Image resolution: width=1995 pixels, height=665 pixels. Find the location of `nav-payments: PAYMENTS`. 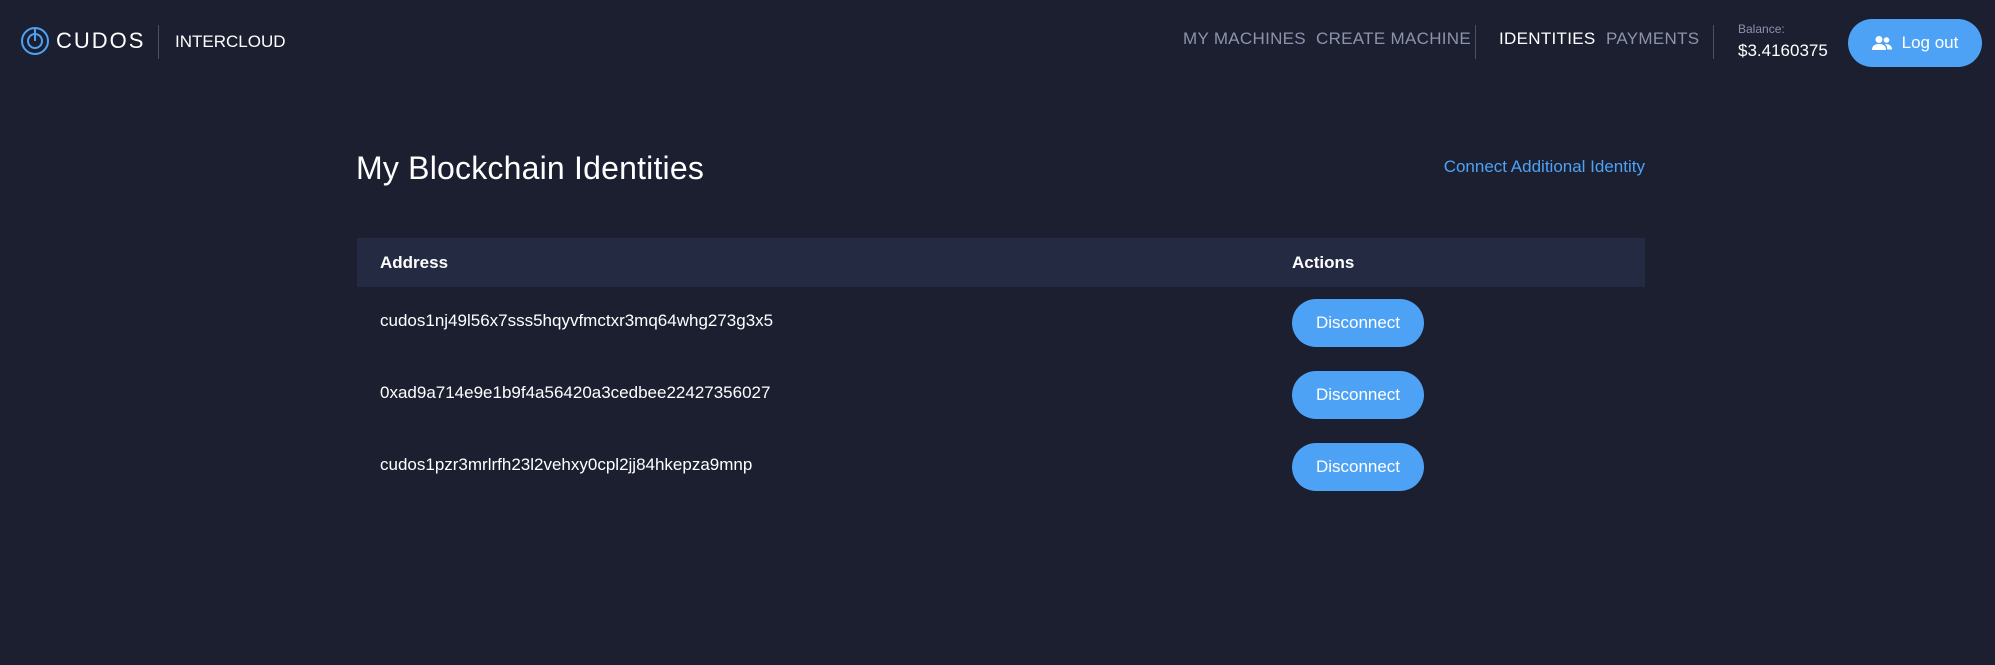

nav-payments: PAYMENTS is located at coordinates (1652, 39).